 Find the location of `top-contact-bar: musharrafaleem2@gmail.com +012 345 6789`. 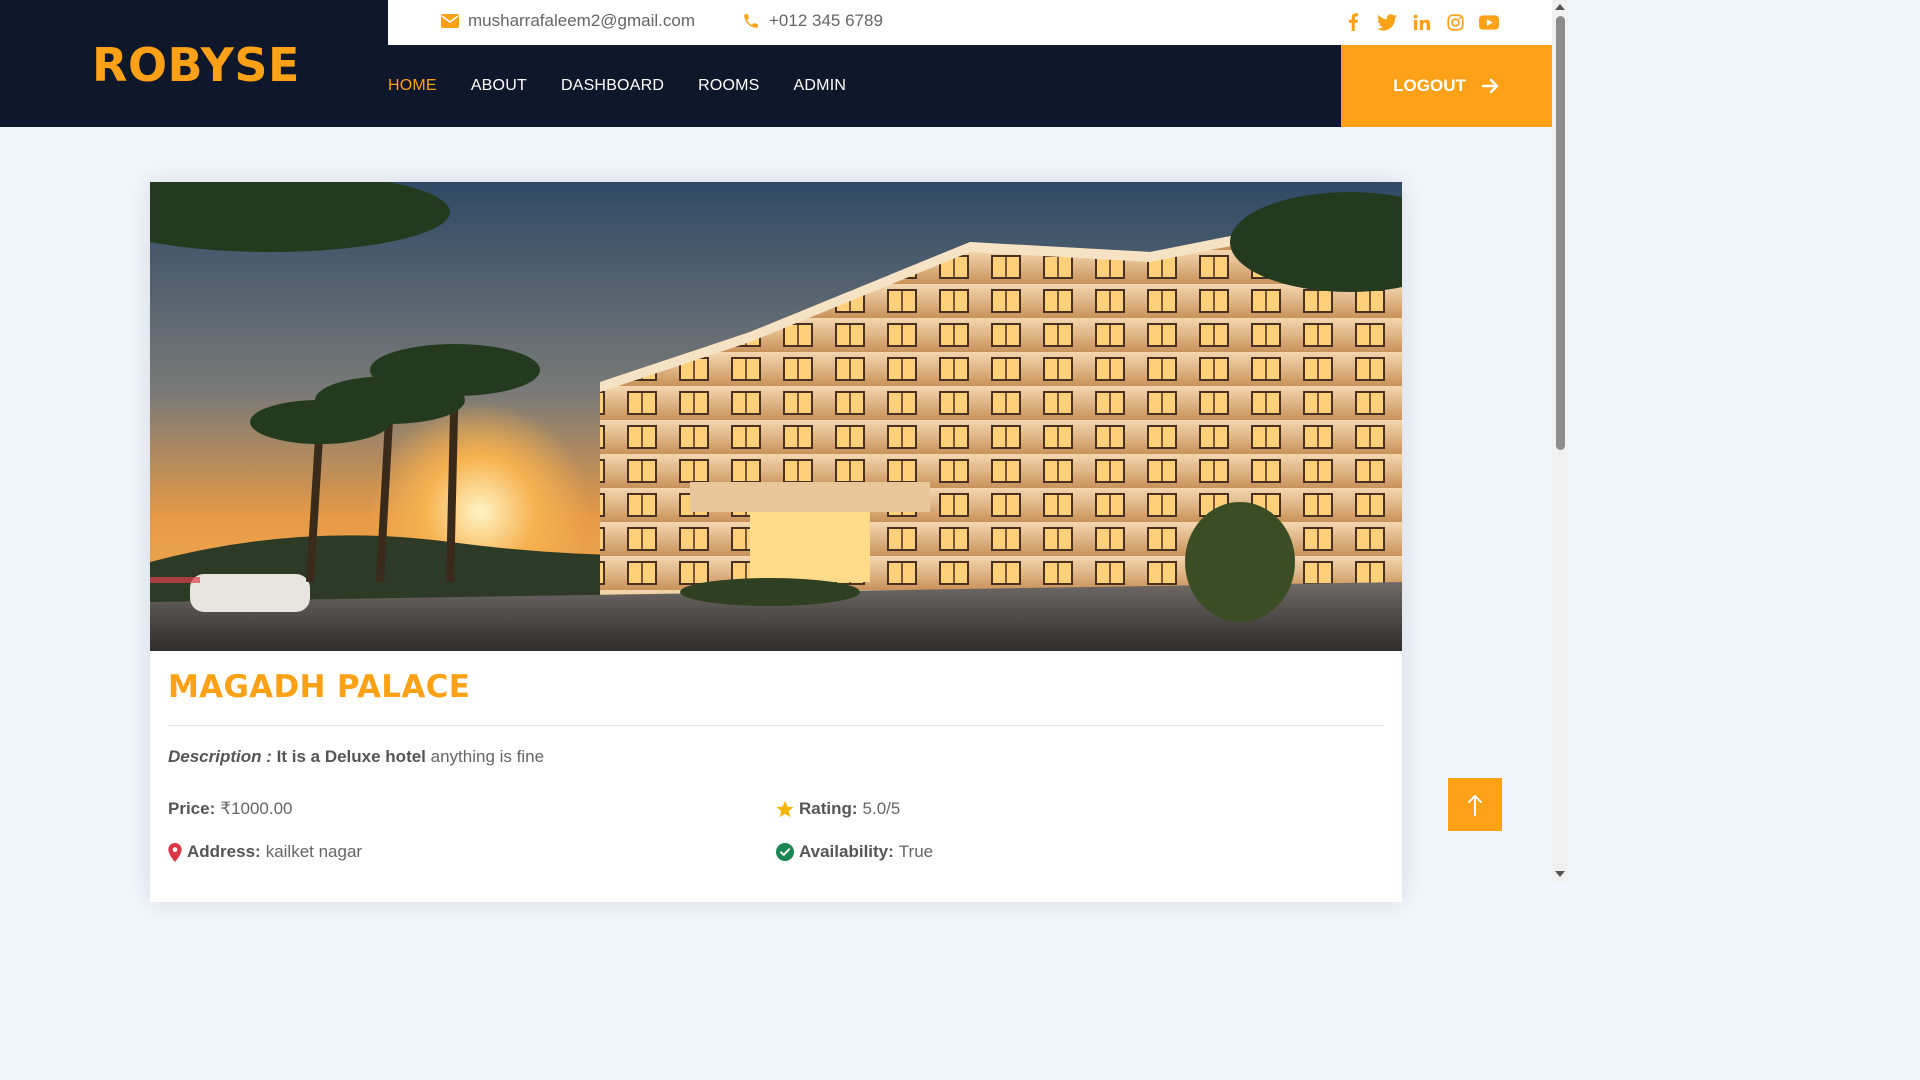

top-contact-bar: musharrafaleem2@gmail.com +012 345 6789 is located at coordinates (970, 22).